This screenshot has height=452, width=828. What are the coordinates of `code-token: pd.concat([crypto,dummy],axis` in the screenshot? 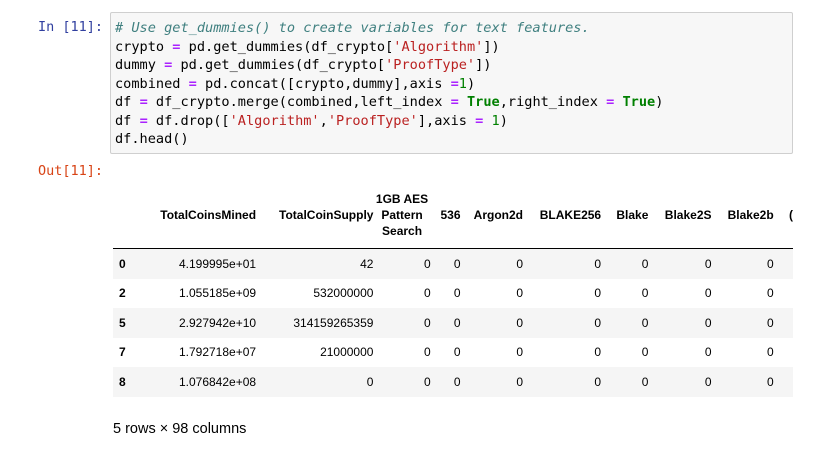 It's located at (323, 83).